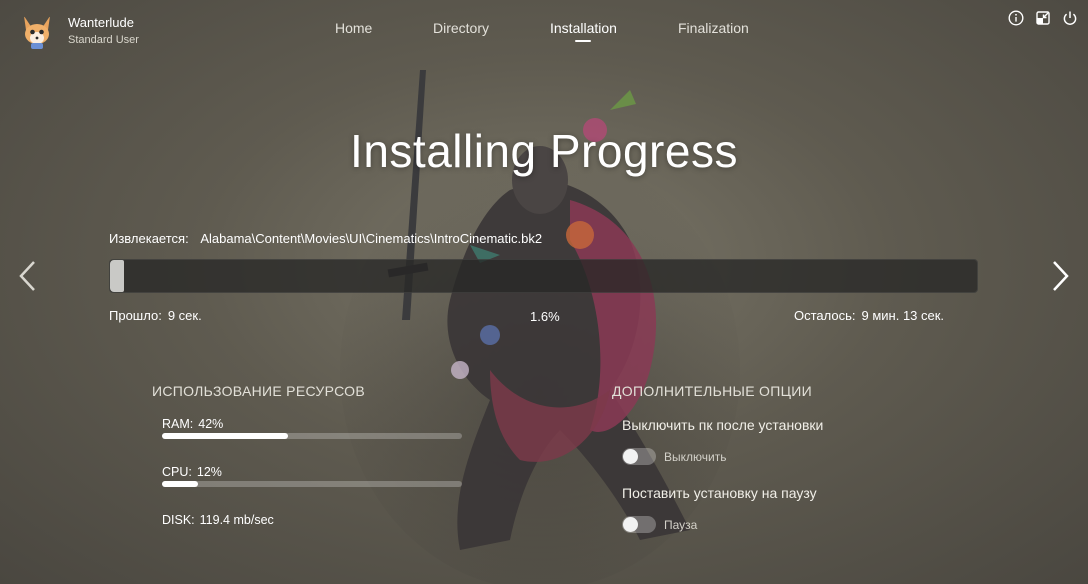 The width and height of the screenshot is (1088, 584). What do you see at coordinates (825, 315) in the screenshot?
I see `remaining-label: Осталось:` at bounding box center [825, 315].